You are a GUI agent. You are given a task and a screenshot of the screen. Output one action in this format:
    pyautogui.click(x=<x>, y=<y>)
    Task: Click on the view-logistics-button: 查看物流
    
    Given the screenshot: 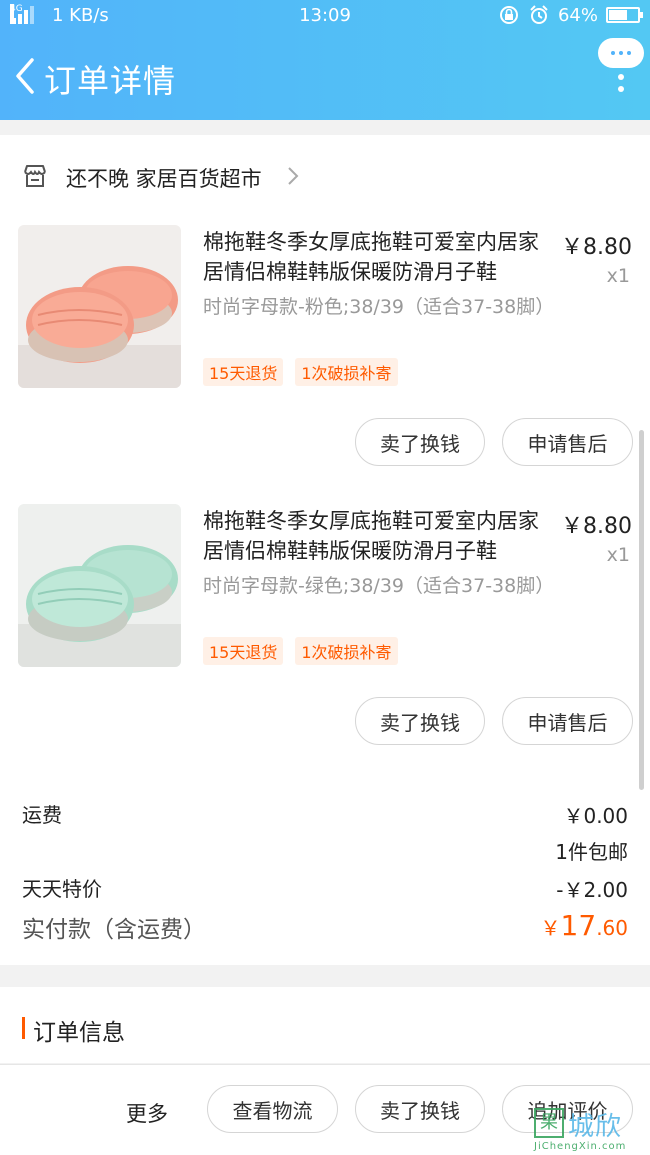 What is the action you would take?
    pyautogui.click(x=272, y=1109)
    